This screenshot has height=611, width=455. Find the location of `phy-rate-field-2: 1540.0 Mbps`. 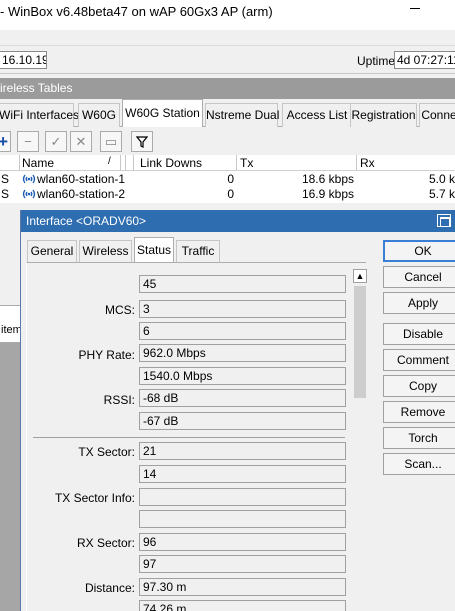

phy-rate-field-2: 1540.0 Mbps is located at coordinates (242, 376).